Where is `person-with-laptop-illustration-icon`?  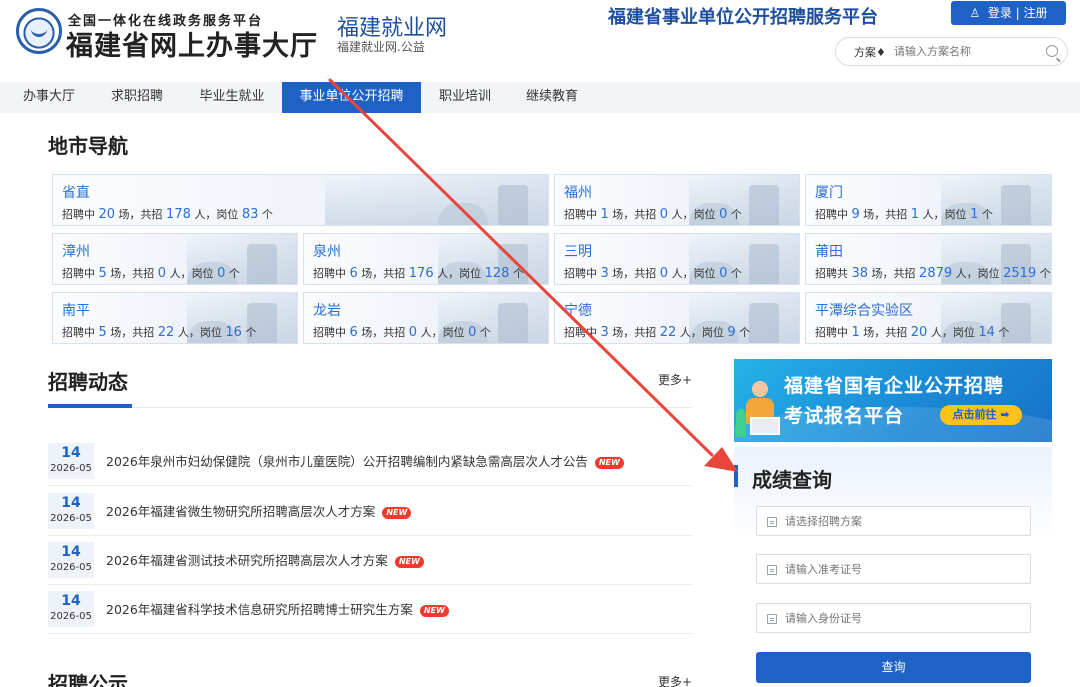 person-with-laptop-illustration-icon is located at coordinates (762, 409).